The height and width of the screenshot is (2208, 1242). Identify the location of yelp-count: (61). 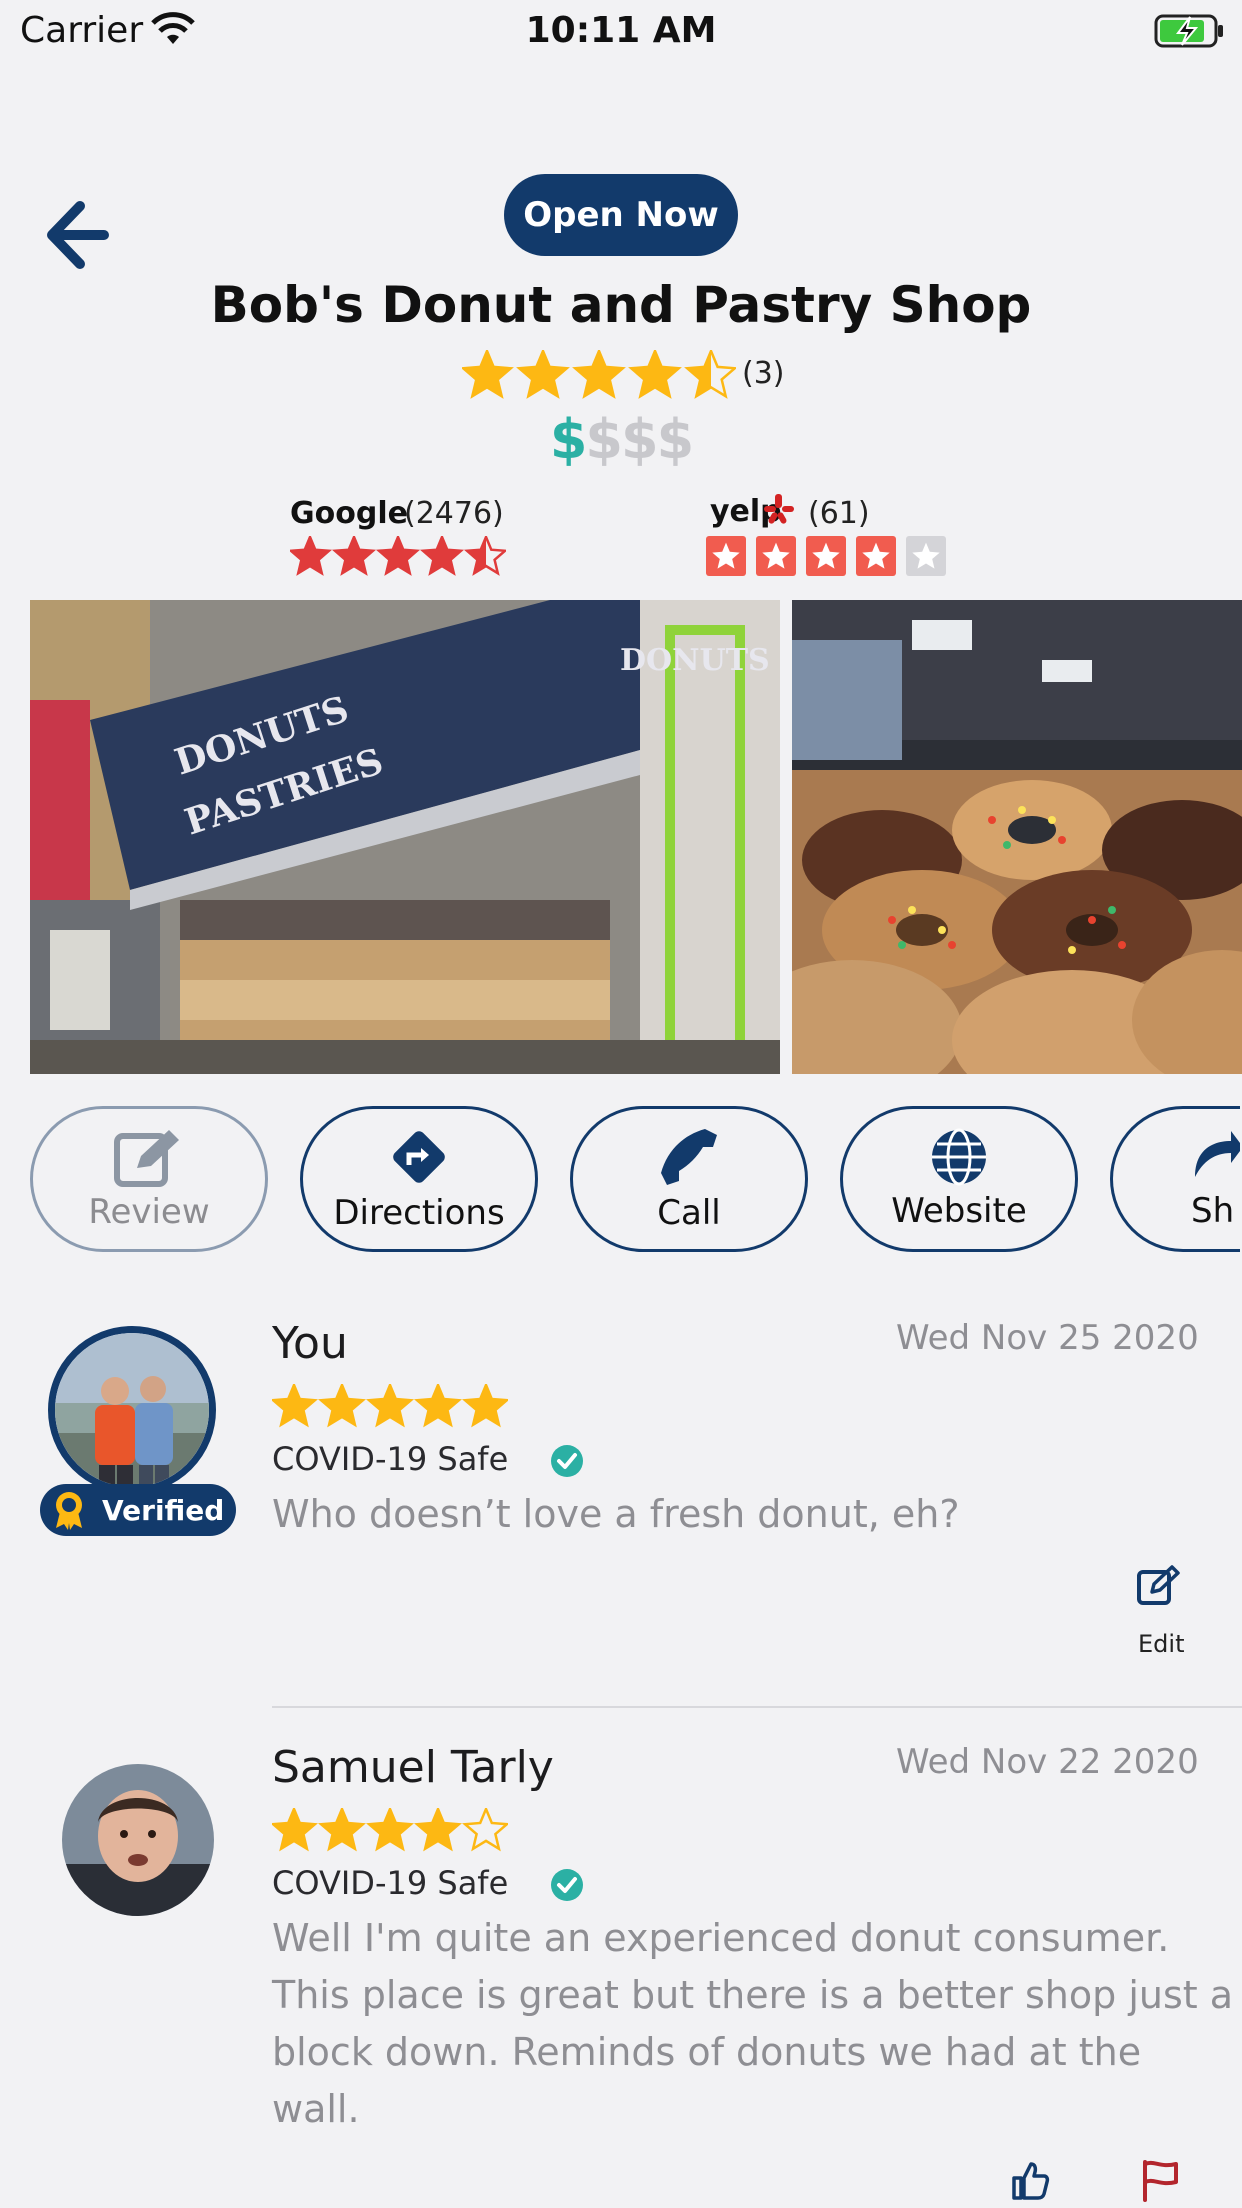
(839, 513).